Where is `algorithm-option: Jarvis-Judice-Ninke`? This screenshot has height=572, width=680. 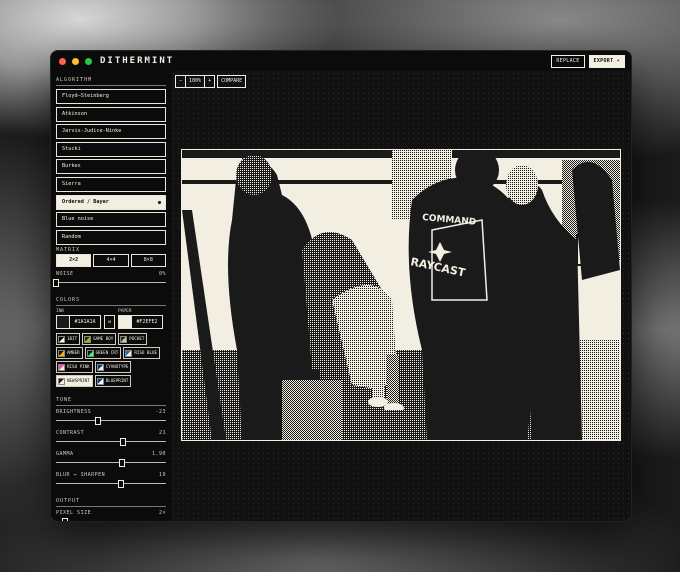 algorithm-option: Jarvis-Judice-Ninke is located at coordinates (111, 132).